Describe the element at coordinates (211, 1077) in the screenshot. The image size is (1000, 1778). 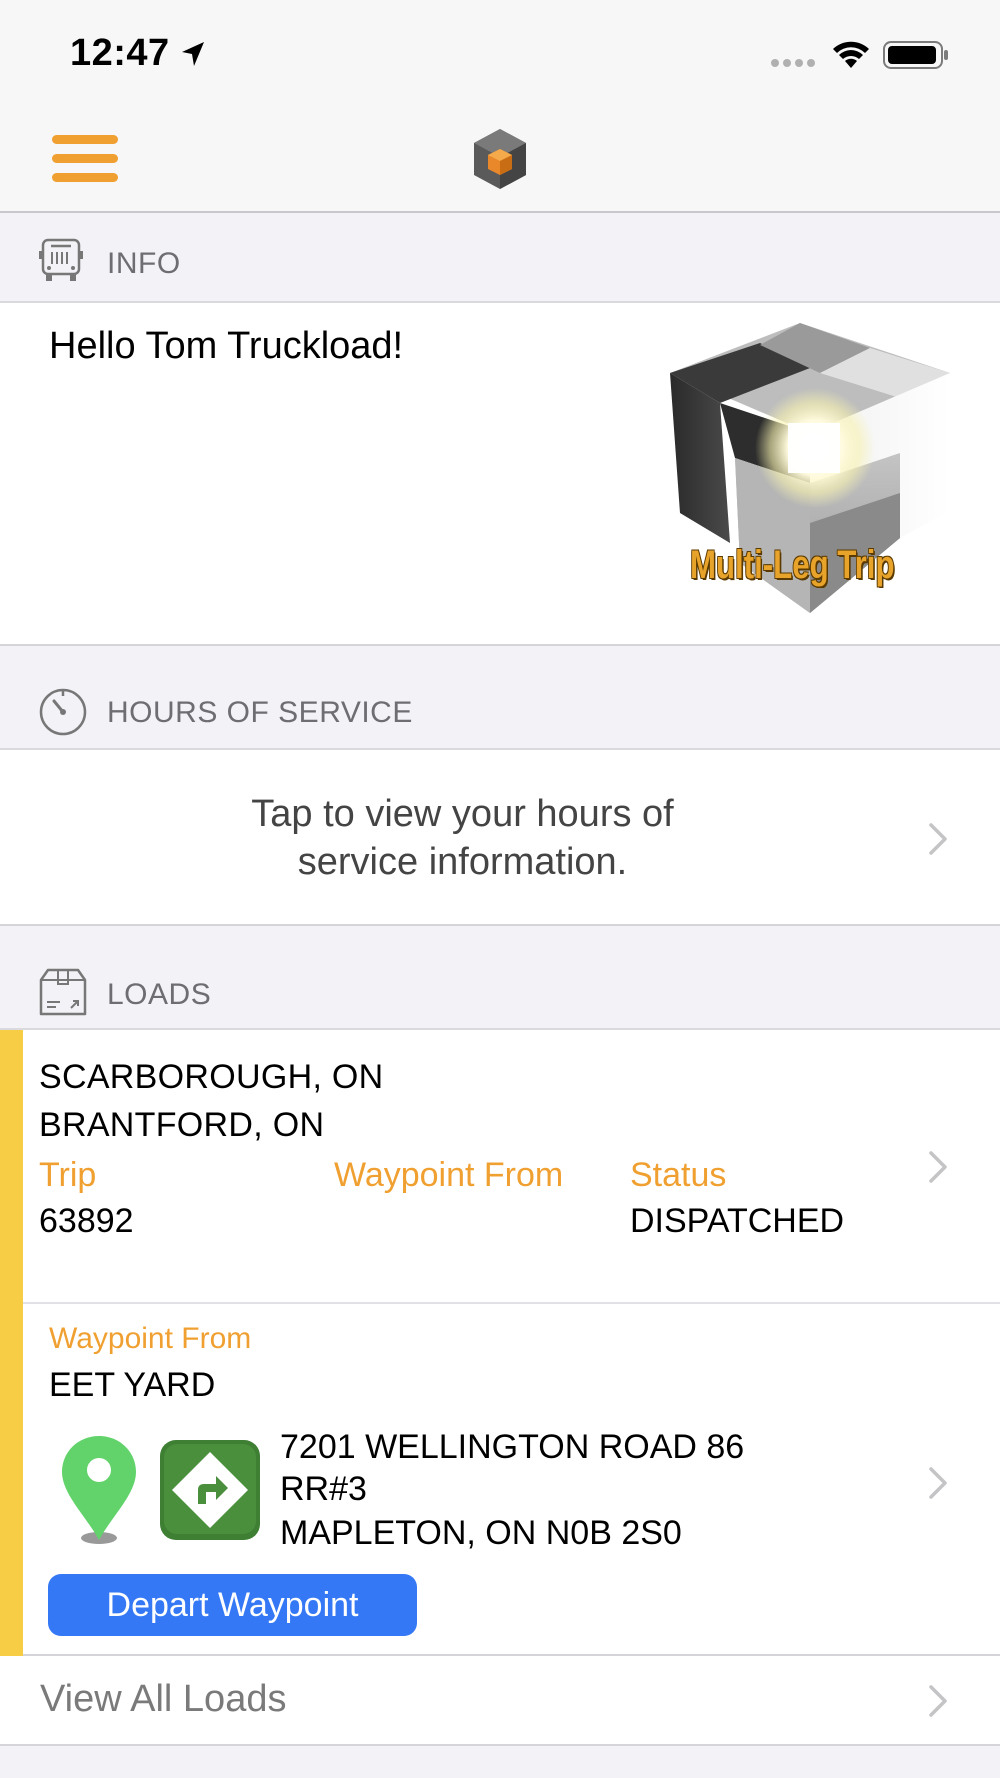
I see `load-origin: SCARBOROUGH, ON` at that location.